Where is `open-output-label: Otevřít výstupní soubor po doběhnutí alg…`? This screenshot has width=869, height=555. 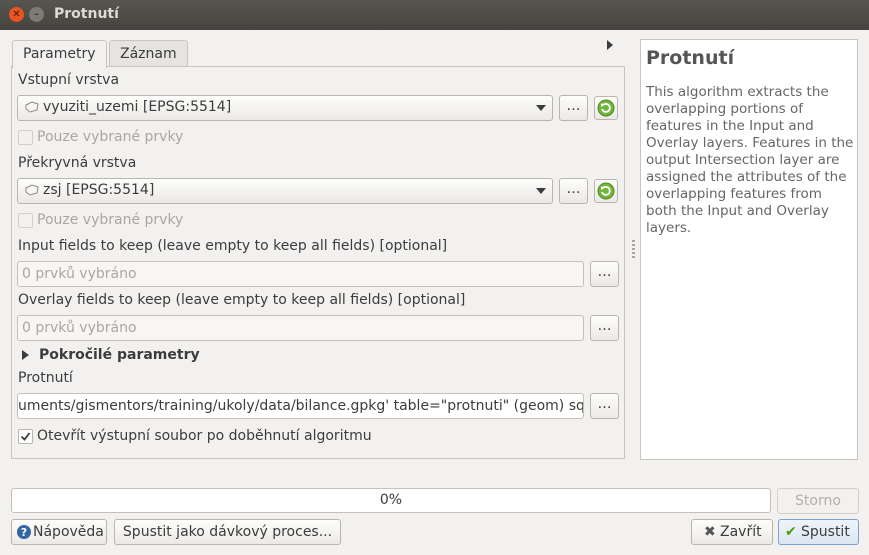 open-output-label: Otevřít výstupní soubor po doběhnutí alg… is located at coordinates (204, 436).